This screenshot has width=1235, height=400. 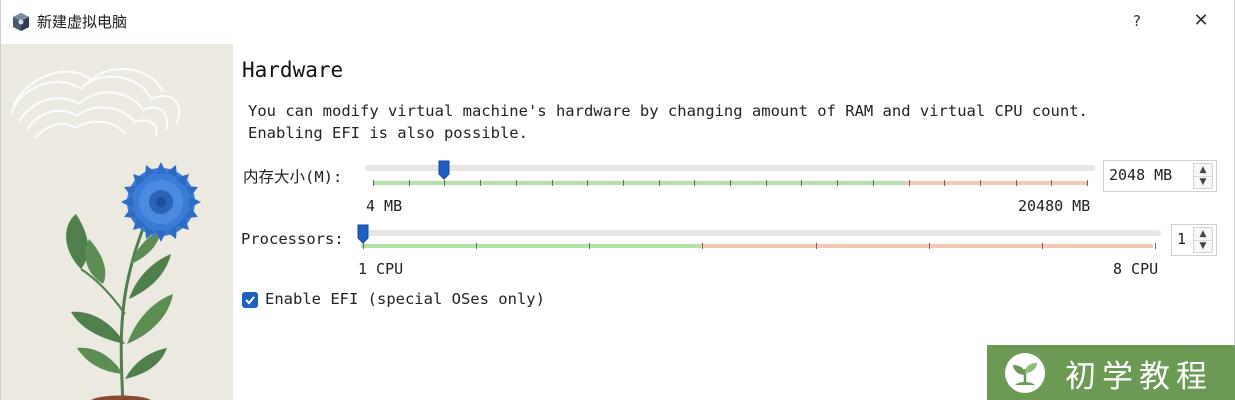 What do you see at coordinates (293, 70) in the screenshot?
I see `page-title: Hardware` at bounding box center [293, 70].